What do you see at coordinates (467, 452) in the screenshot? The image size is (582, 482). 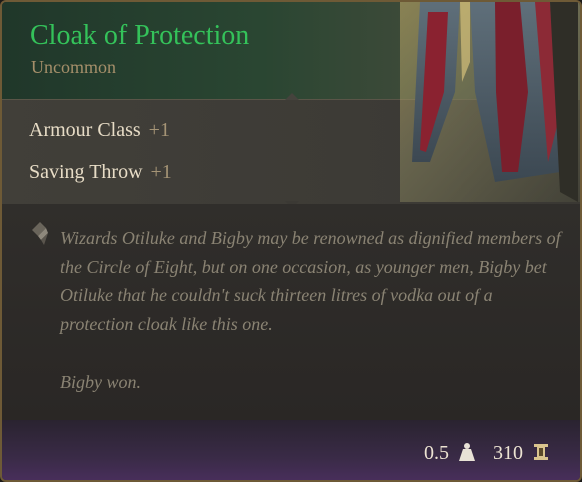 I see `weight-icon` at bounding box center [467, 452].